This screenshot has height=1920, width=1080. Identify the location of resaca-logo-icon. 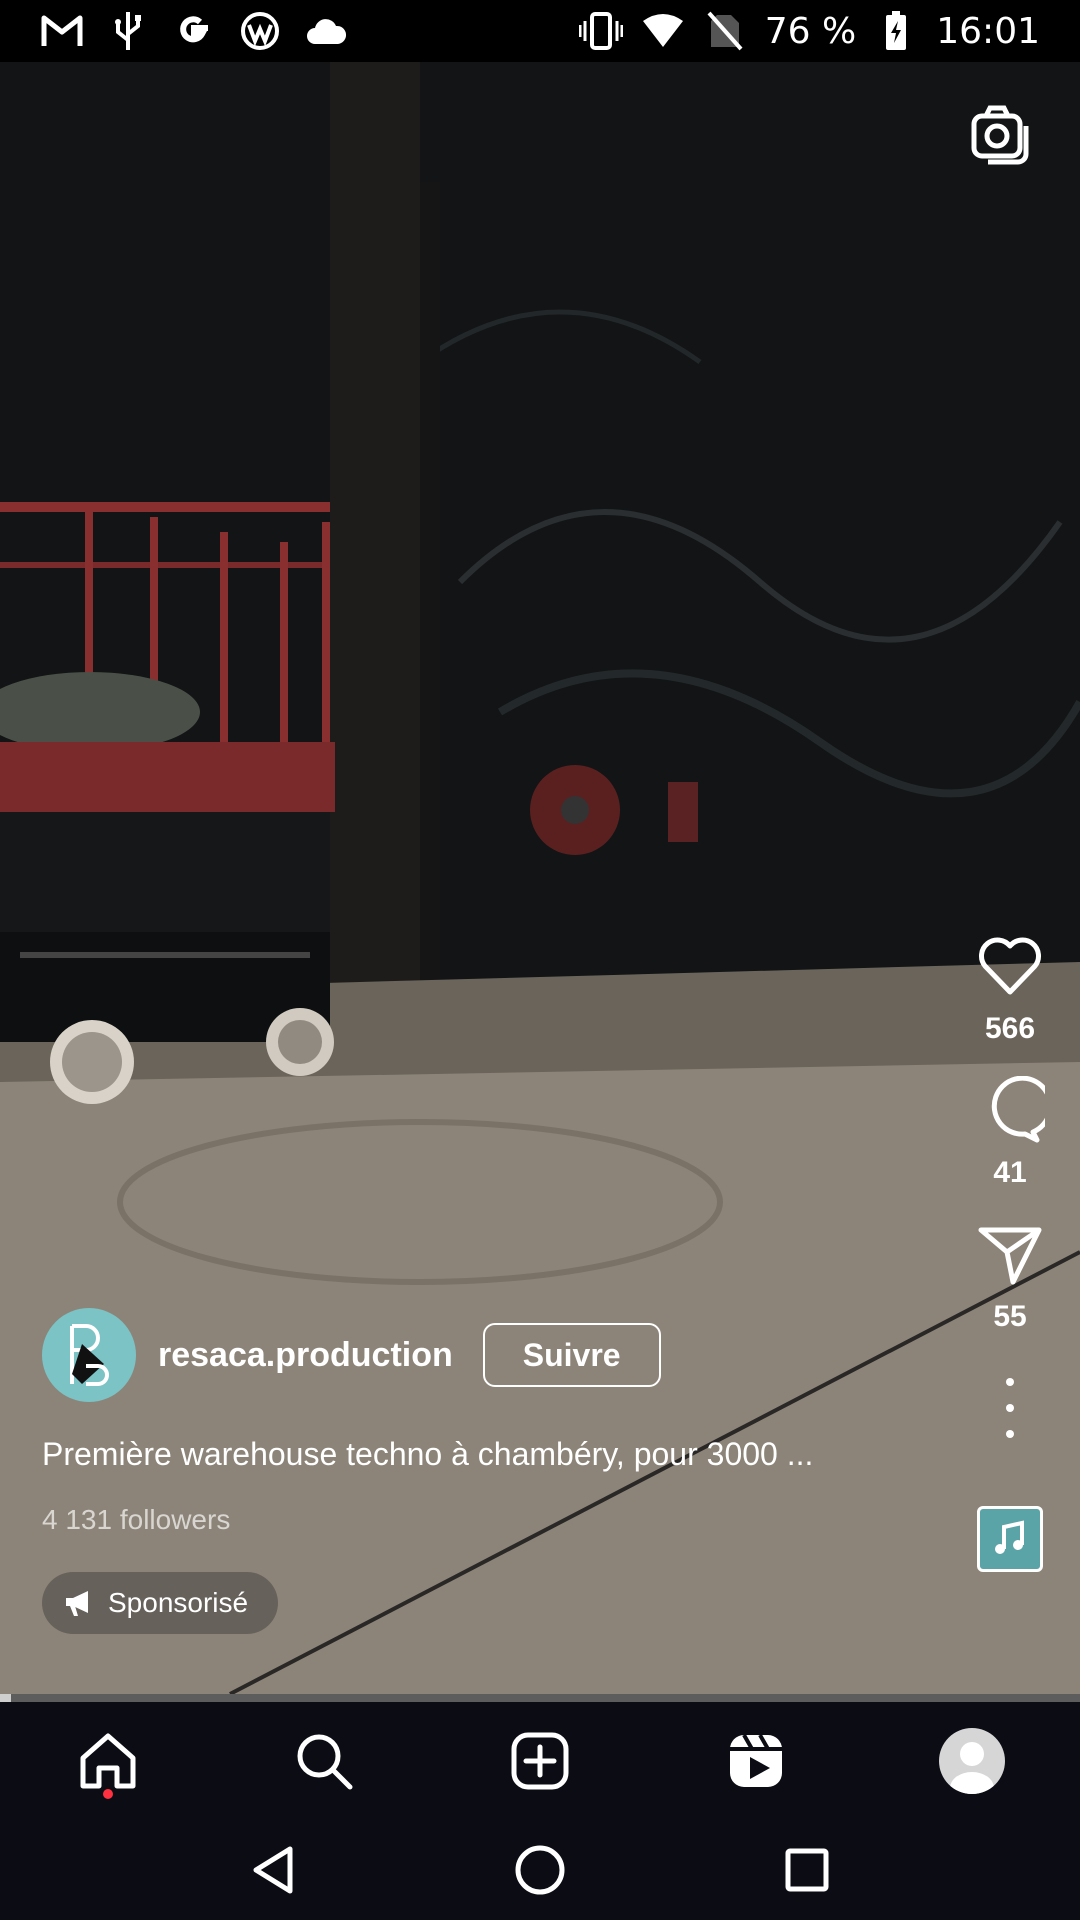
(89, 1355).